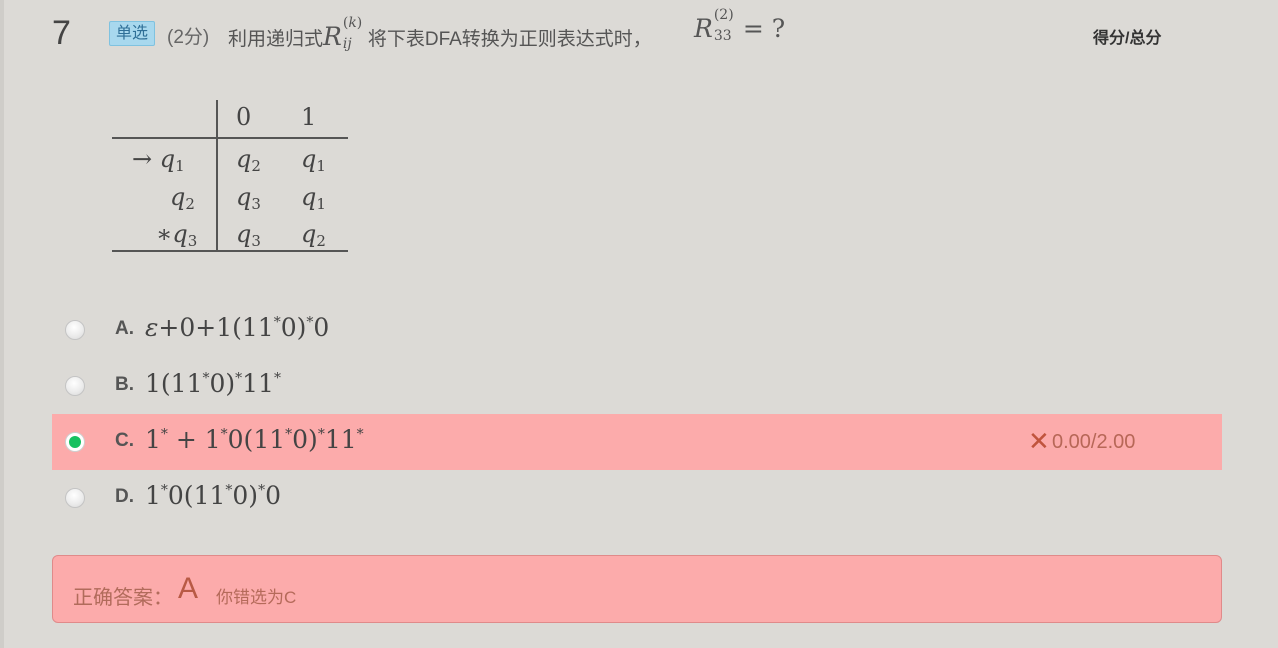 The width and height of the screenshot is (1278, 648). Describe the element at coordinates (213, 495) in the screenshot. I see `option-d-expression: 1*0(11*0)*0` at that location.